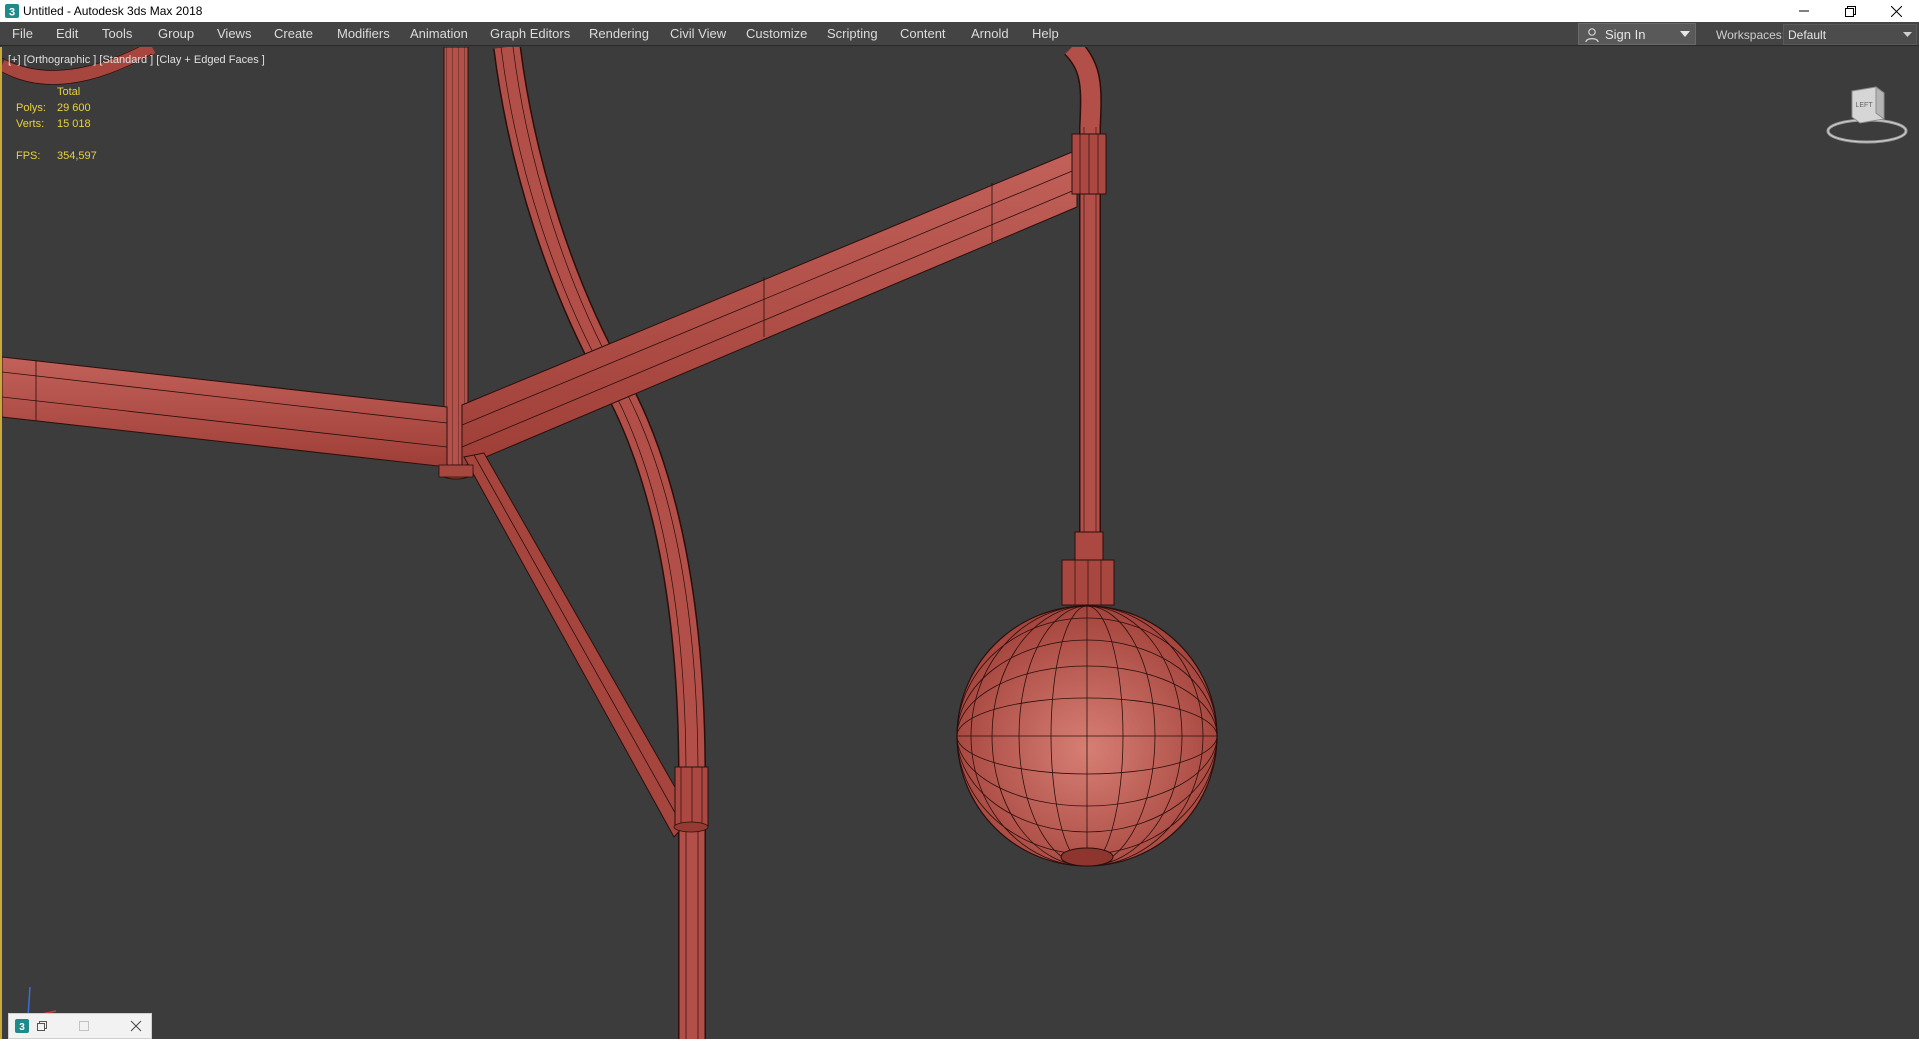 The width and height of the screenshot is (1919, 1039). I want to click on minimized-window-tab: 3, so click(80, 1026).